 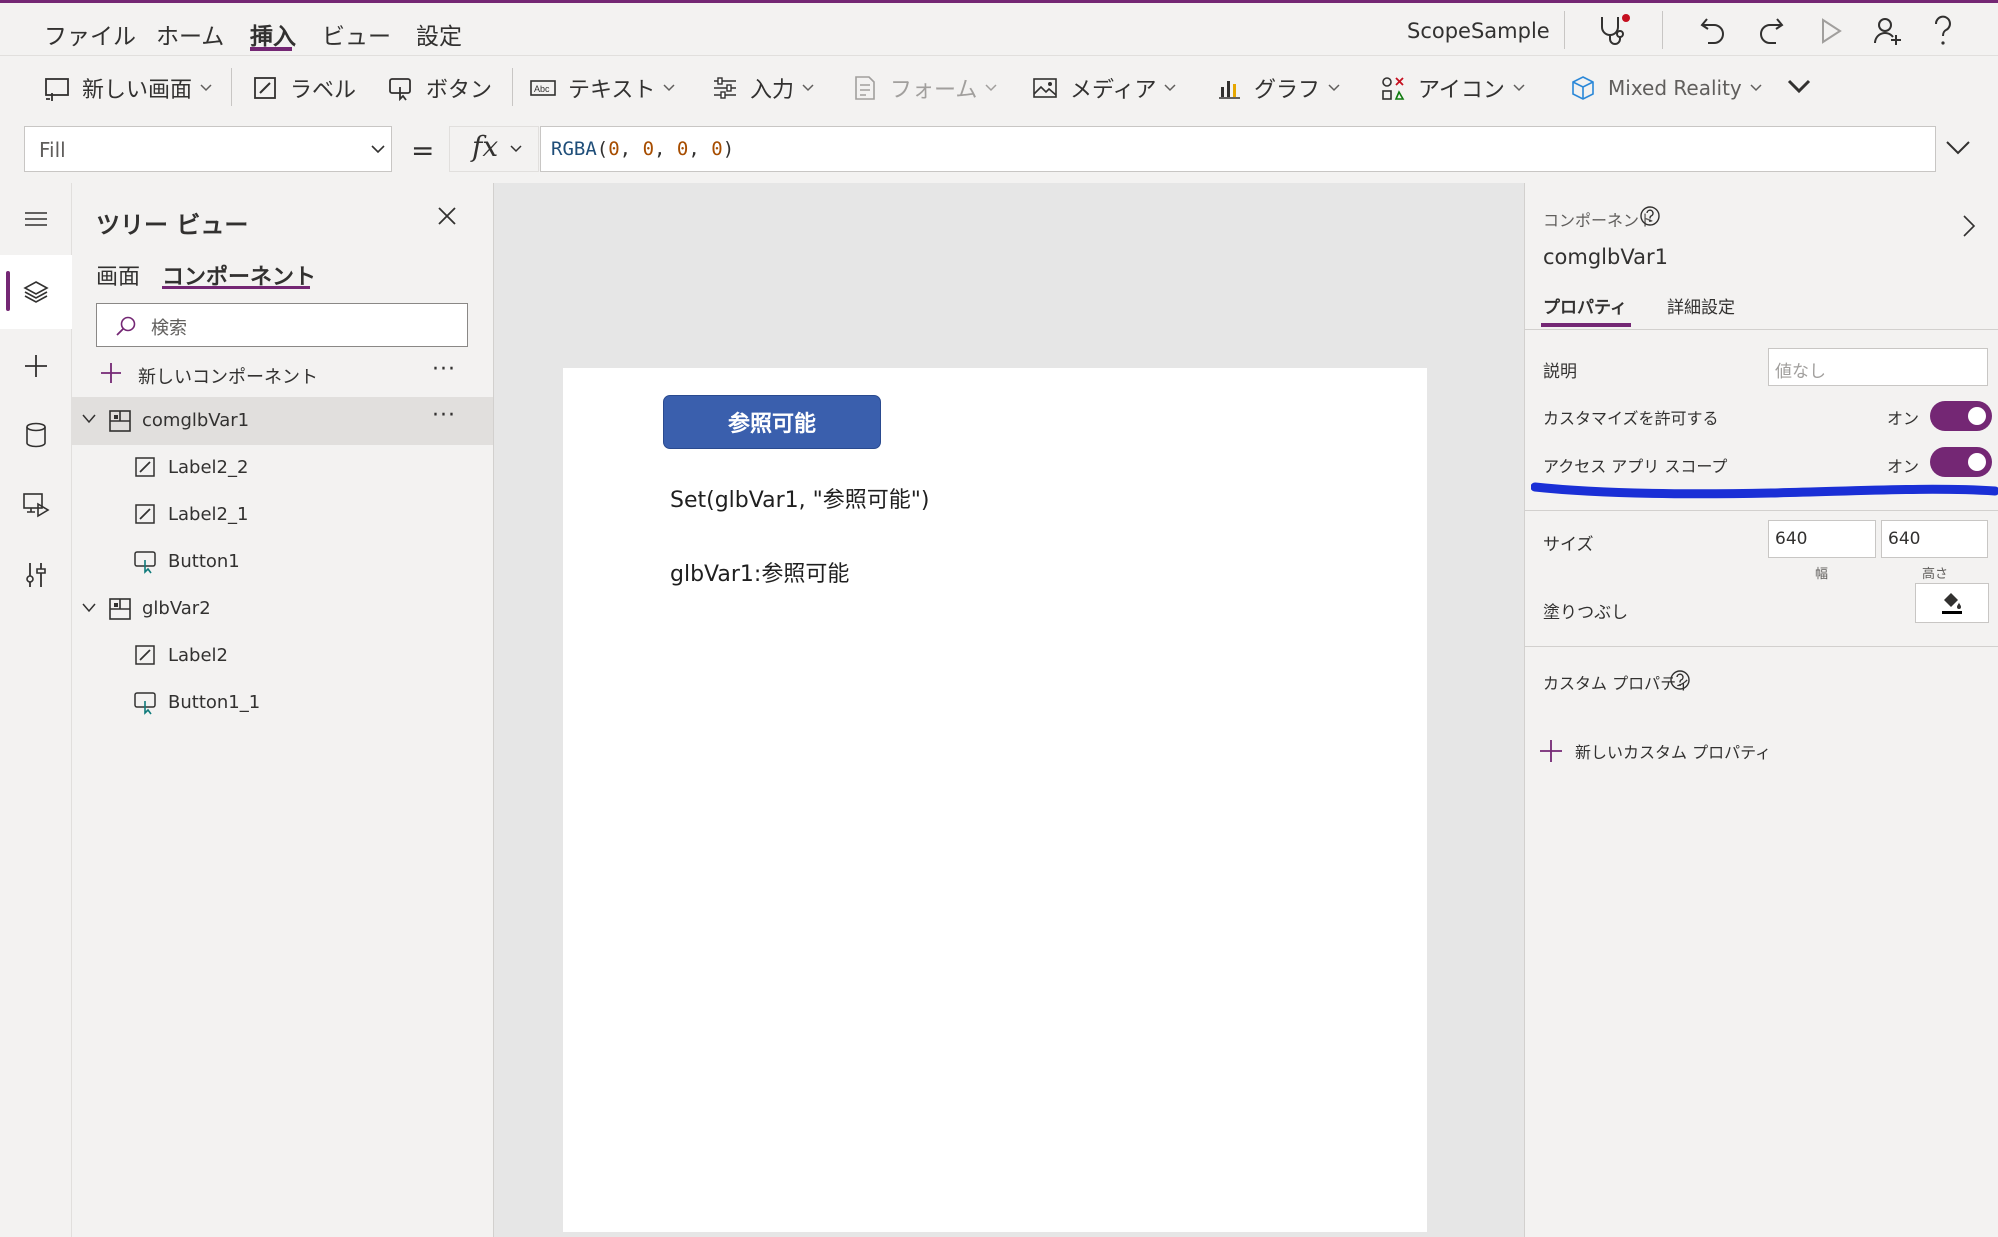 I want to click on formula-expand-icon, so click(x=1958, y=148).